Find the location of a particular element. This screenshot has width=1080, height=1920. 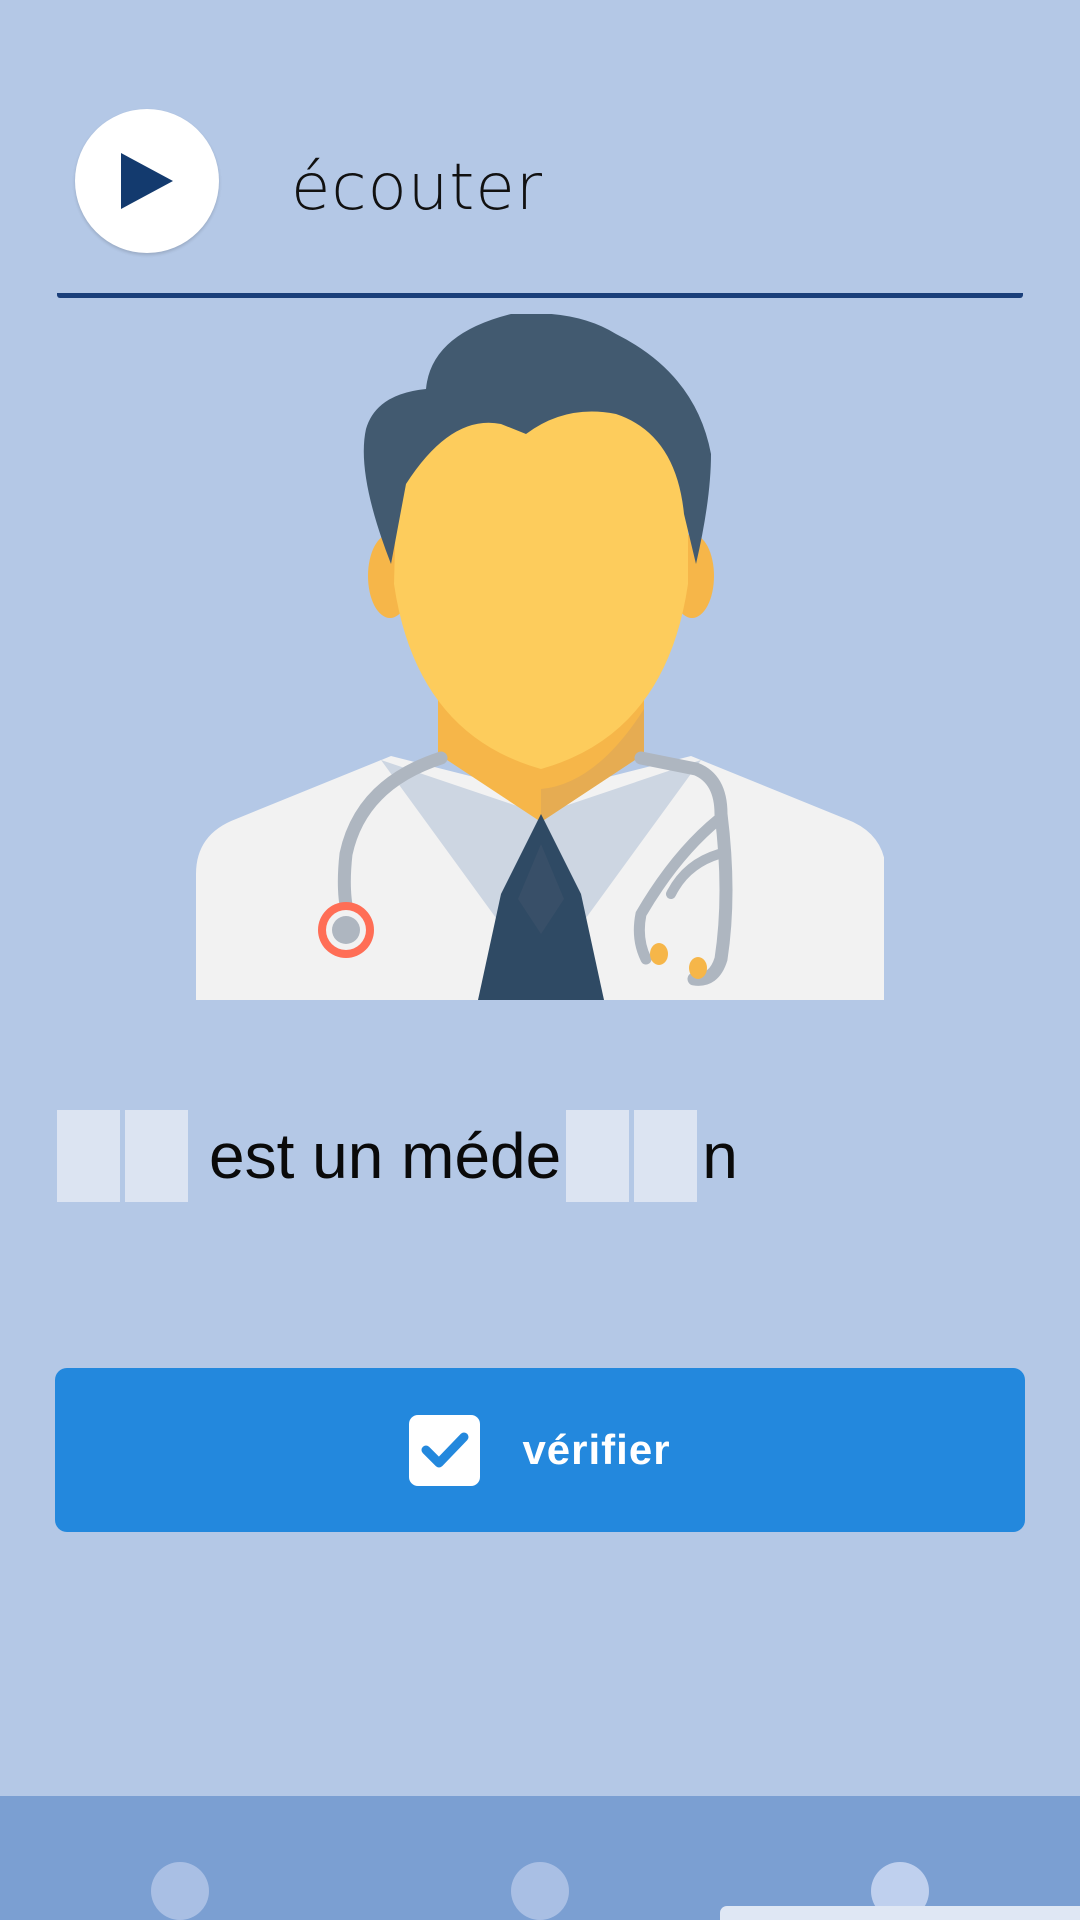

sentence: est un méde n is located at coordinates (397, 1156).